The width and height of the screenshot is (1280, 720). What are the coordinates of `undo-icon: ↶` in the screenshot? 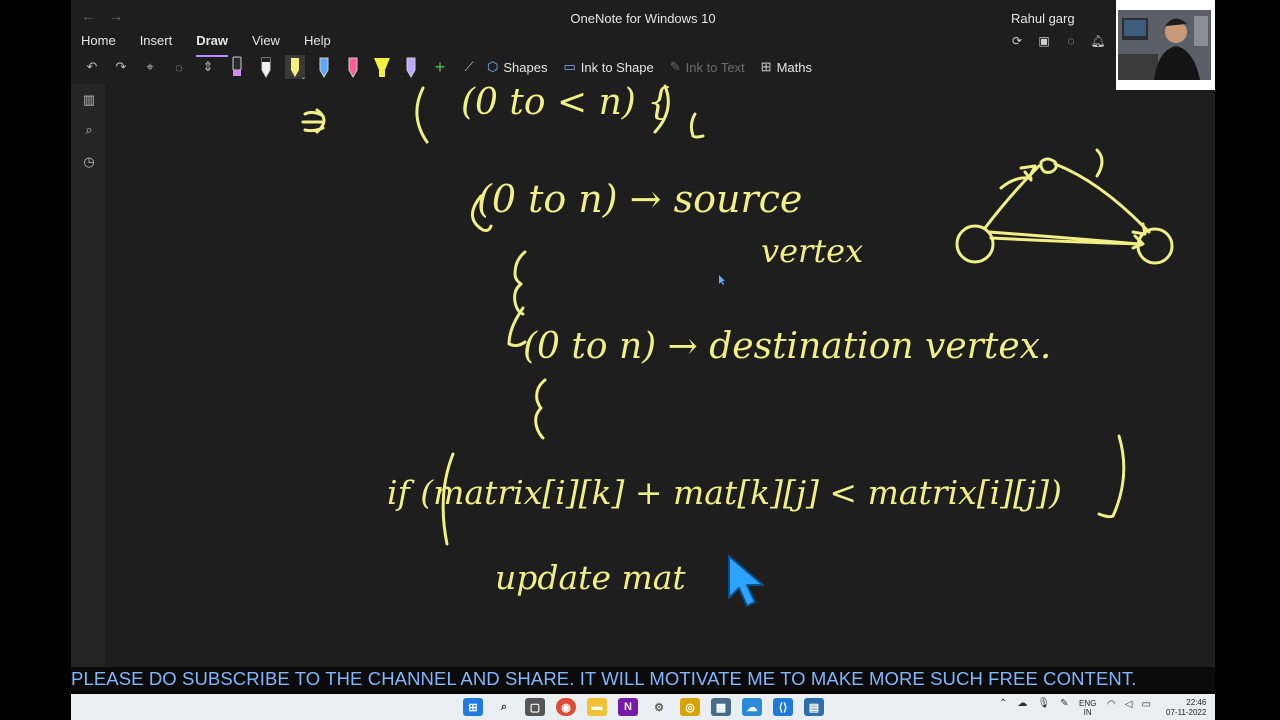 It's located at (92, 67).